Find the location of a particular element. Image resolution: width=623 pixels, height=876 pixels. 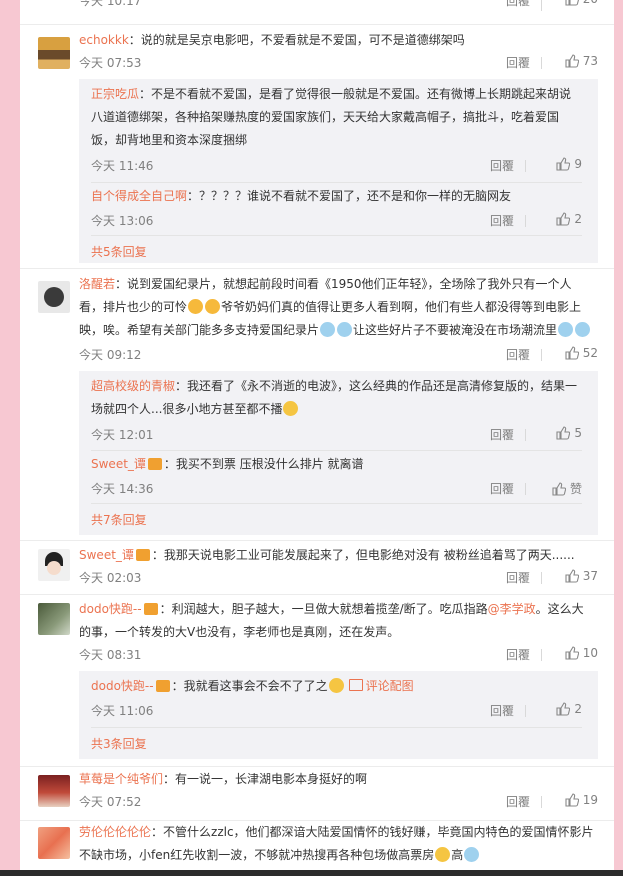

comment-item: 草莓是个纯爷们：有一说一，长津湖电影本身挺好的啊 今天 07:52 回覆 19 is located at coordinates (317, 791).